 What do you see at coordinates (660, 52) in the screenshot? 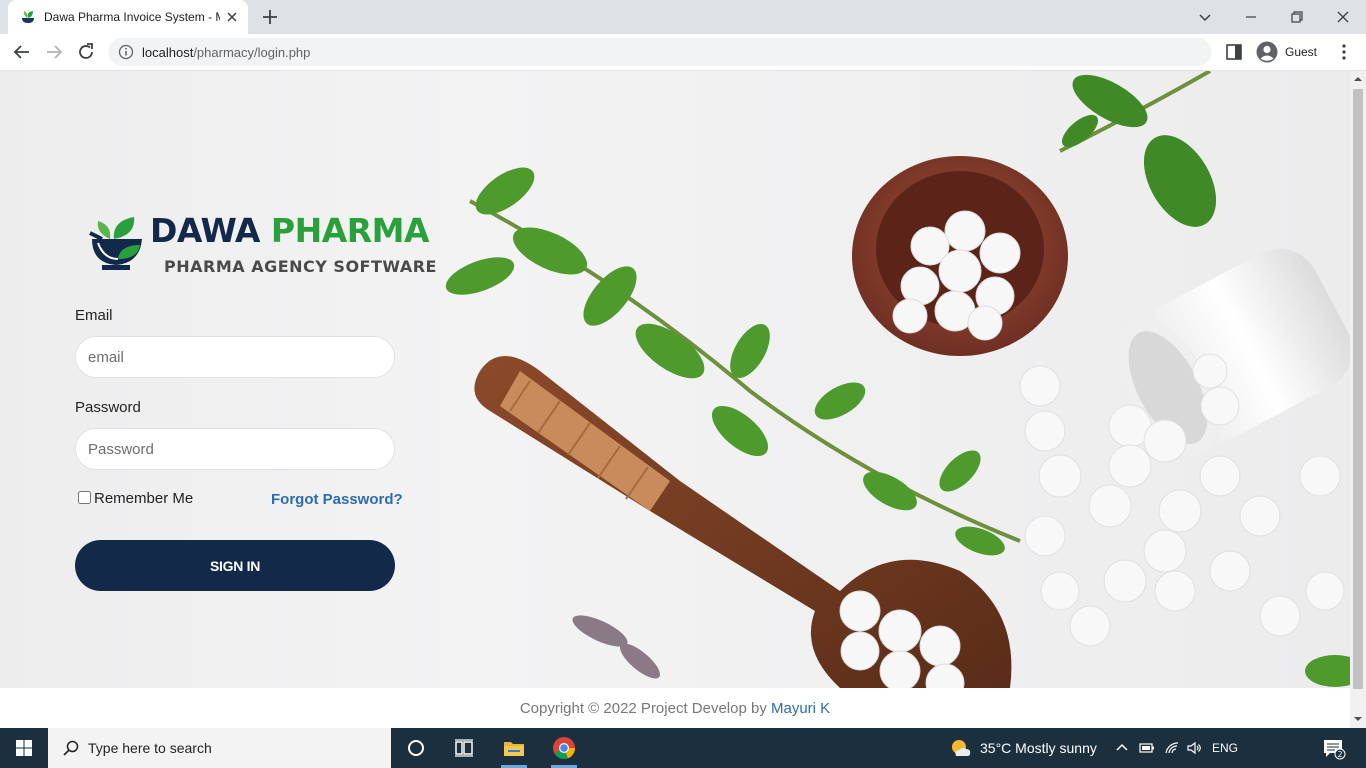
I see `address-bar: localhost/pharmacy/login.php` at bounding box center [660, 52].